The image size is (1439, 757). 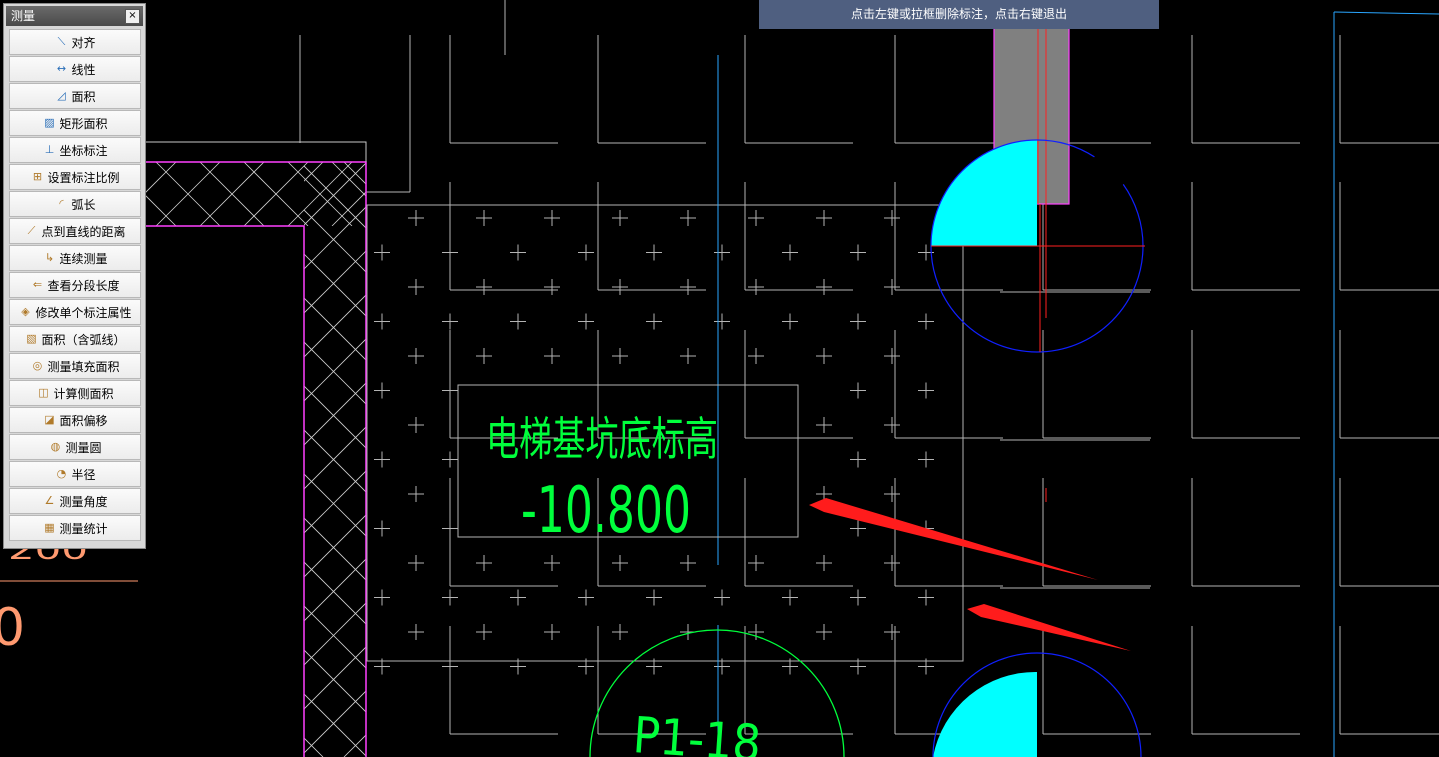 What do you see at coordinates (43, 392) in the screenshot?
I see `side-area-icon: ◫` at bounding box center [43, 392].